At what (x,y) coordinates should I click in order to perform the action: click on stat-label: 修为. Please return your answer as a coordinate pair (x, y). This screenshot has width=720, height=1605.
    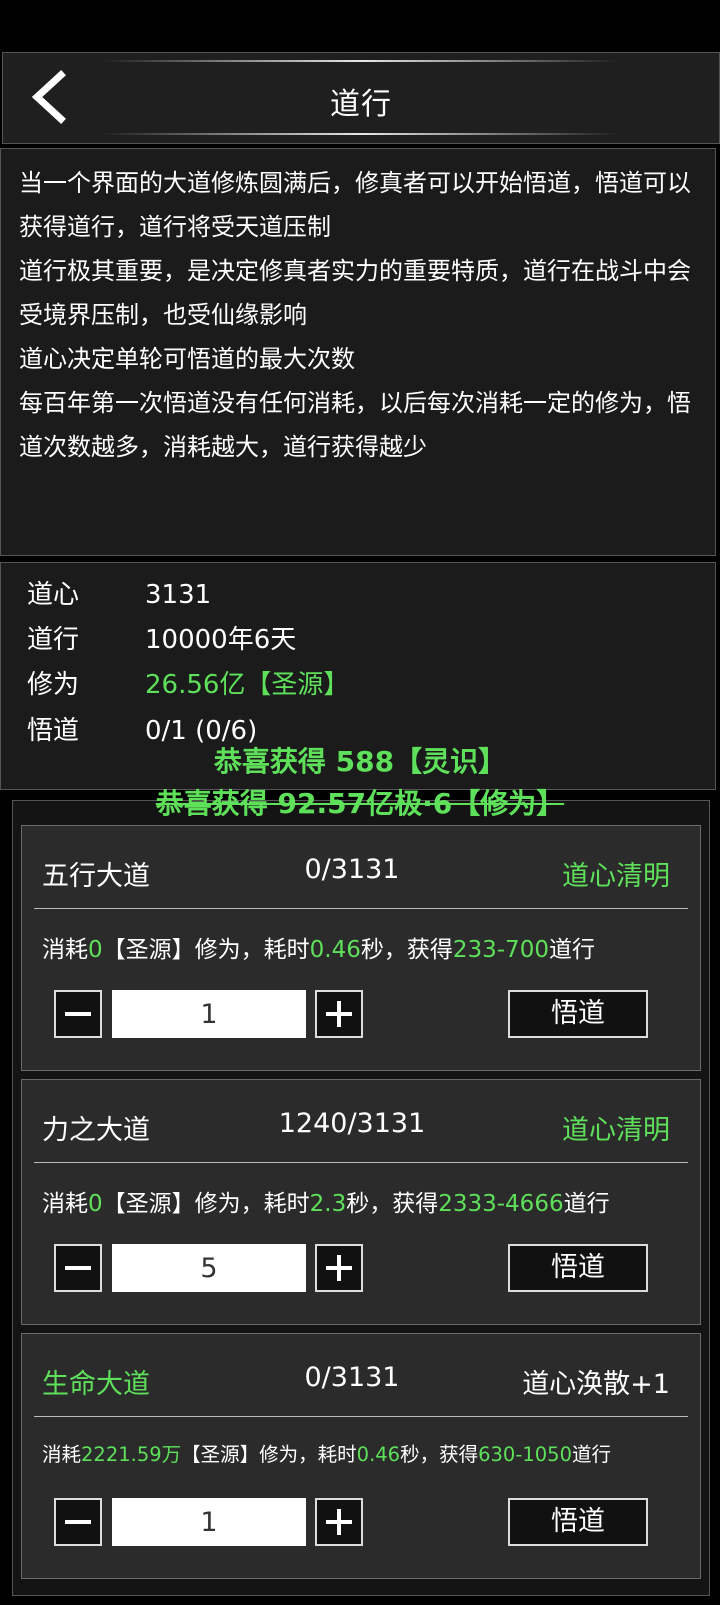
    Looking at the image, I should click on (53, 685).